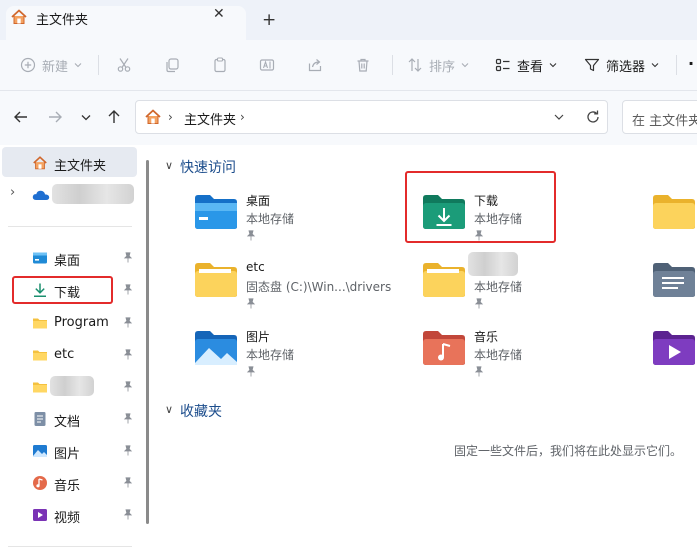  Describe the element at coordinates (147, 342) in the screenshot. I see `sidebar-scrollbar` at that location.